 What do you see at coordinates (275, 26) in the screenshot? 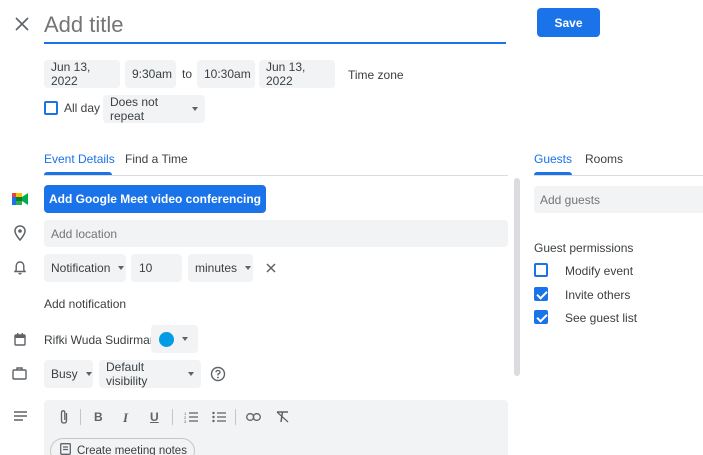
I see `title-input` at bounding box center [275, 26].